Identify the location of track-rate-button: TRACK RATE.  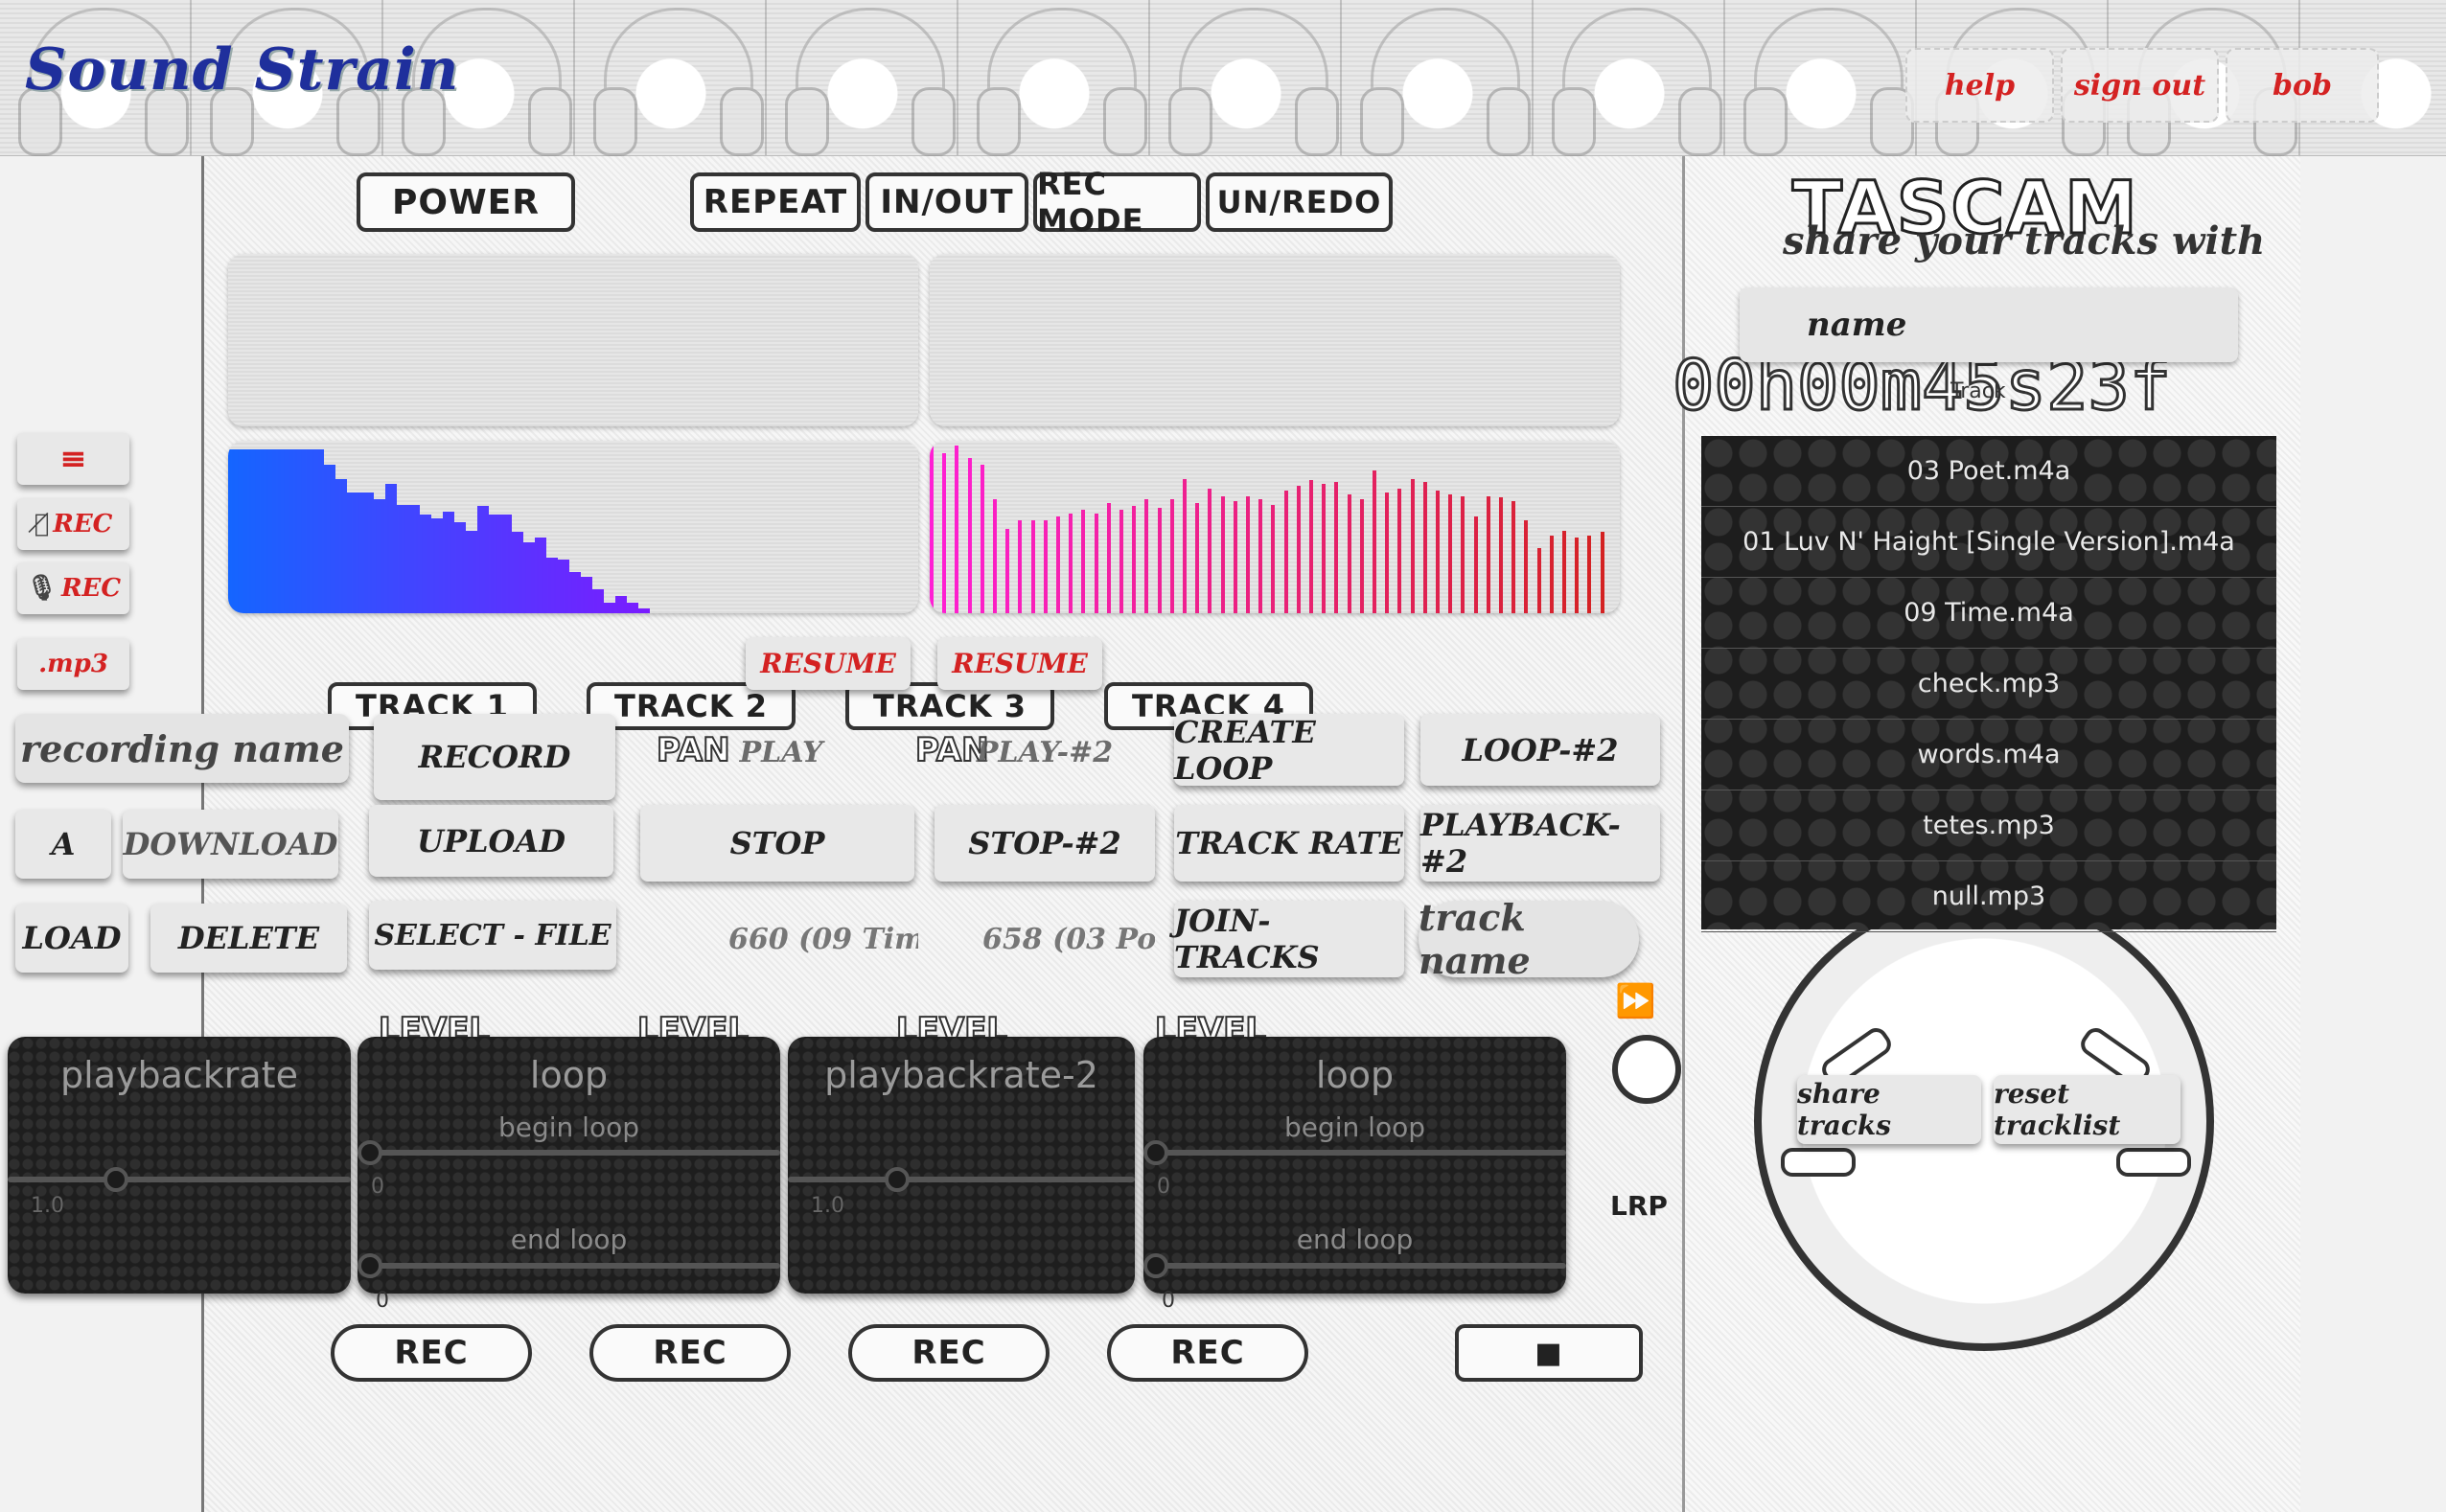
(1289, 843).